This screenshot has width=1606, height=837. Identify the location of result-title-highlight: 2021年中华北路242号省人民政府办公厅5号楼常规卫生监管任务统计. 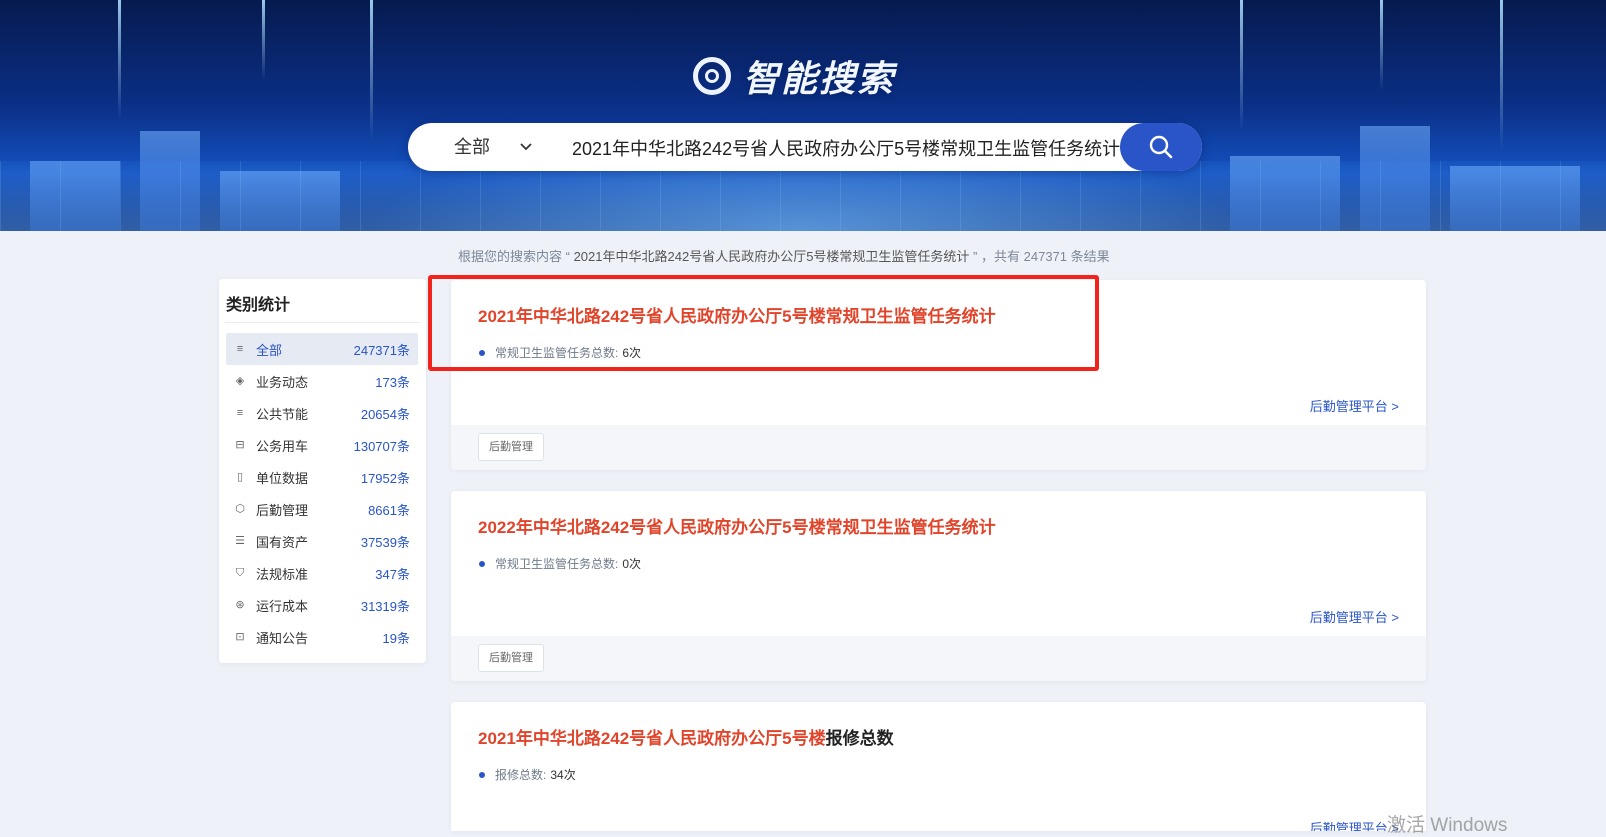
(737, 316).